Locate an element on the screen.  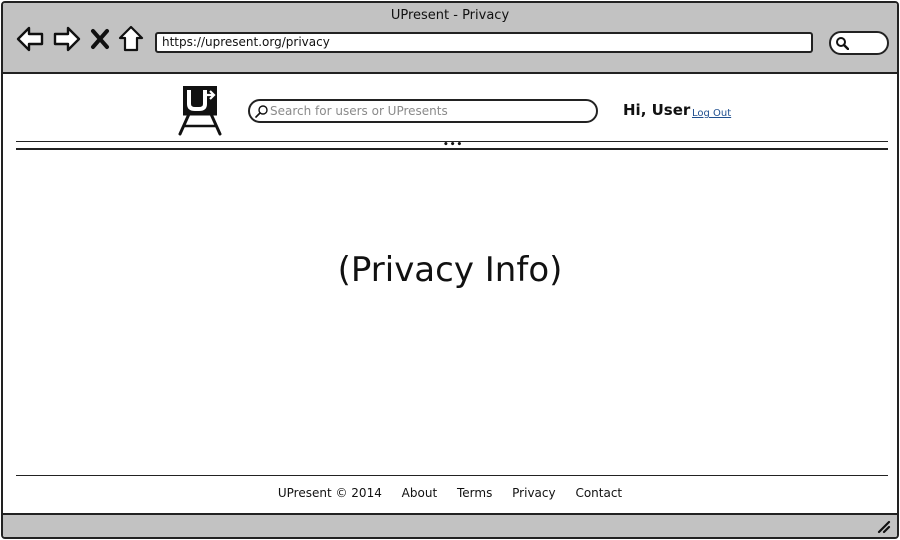
upresent-easel-logo-icon is located at coordinates (200, 111).